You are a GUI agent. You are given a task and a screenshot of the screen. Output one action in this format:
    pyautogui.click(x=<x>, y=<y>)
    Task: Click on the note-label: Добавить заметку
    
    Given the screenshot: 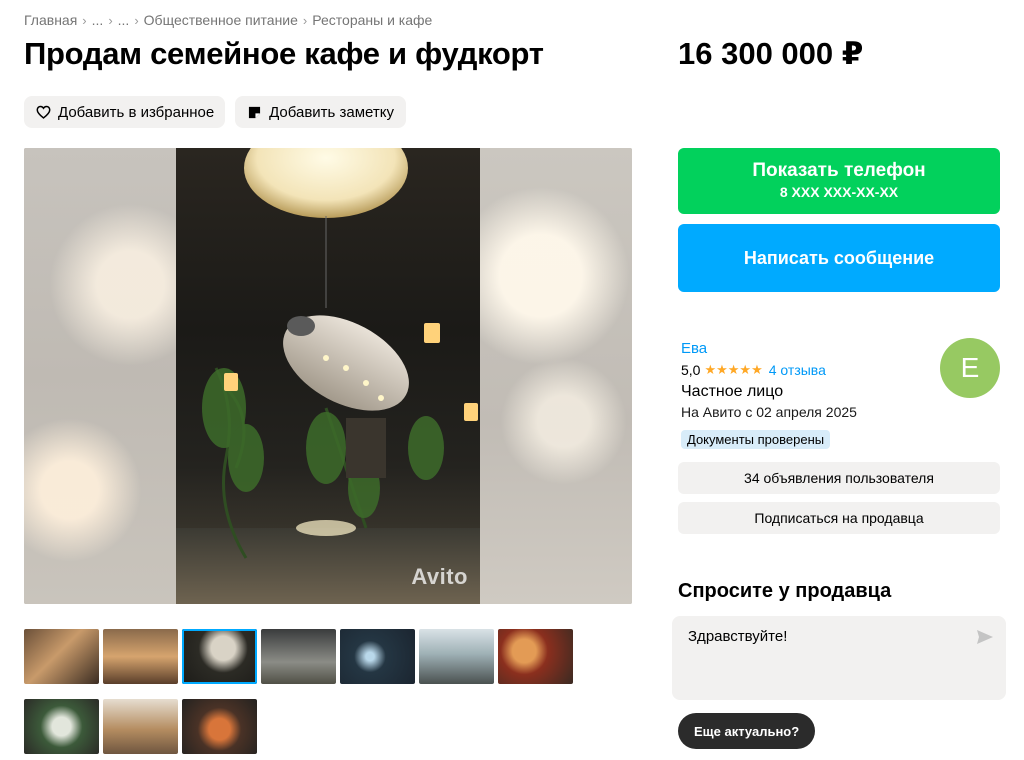 What is the action you would take?
    pyautogui.click(x=331, y=112)
    